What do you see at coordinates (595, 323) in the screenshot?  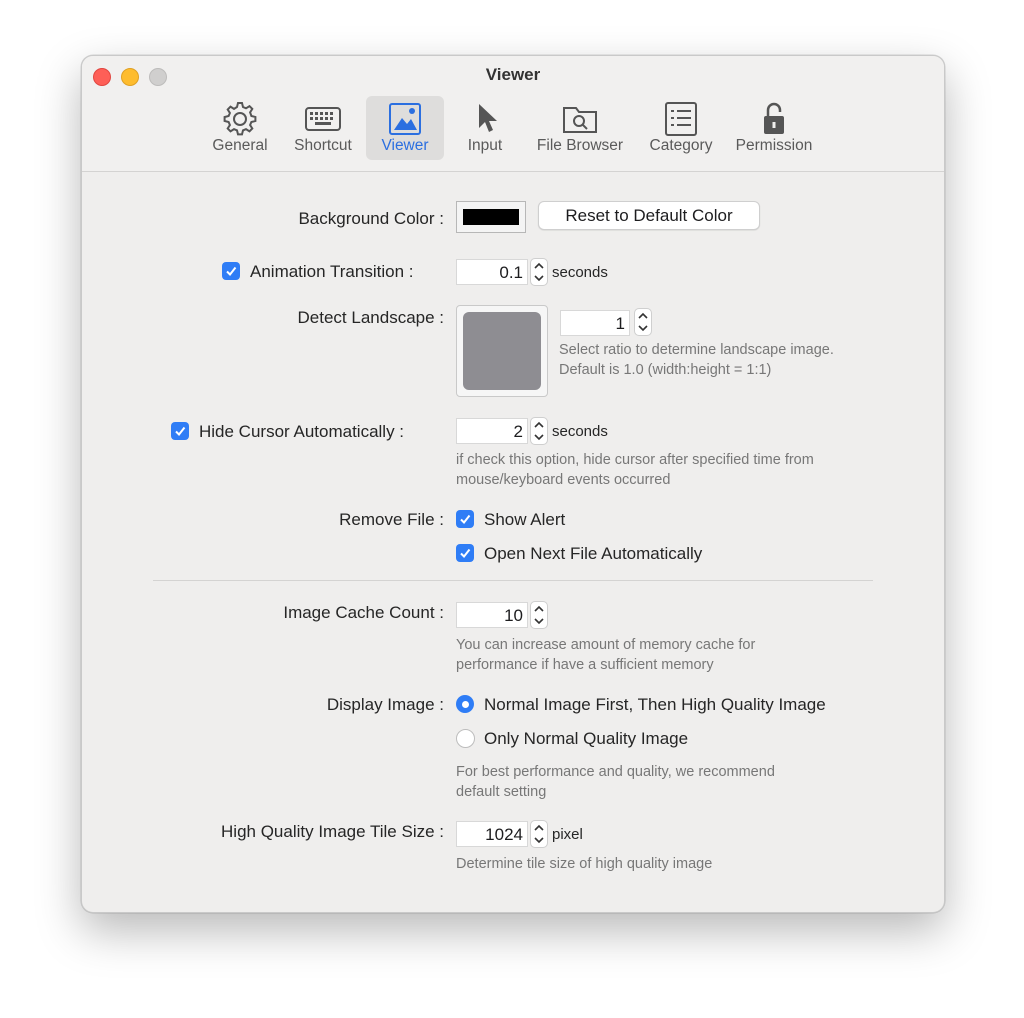 I see `landscape-ratio-field: 1` at bounding box center [595, 323].